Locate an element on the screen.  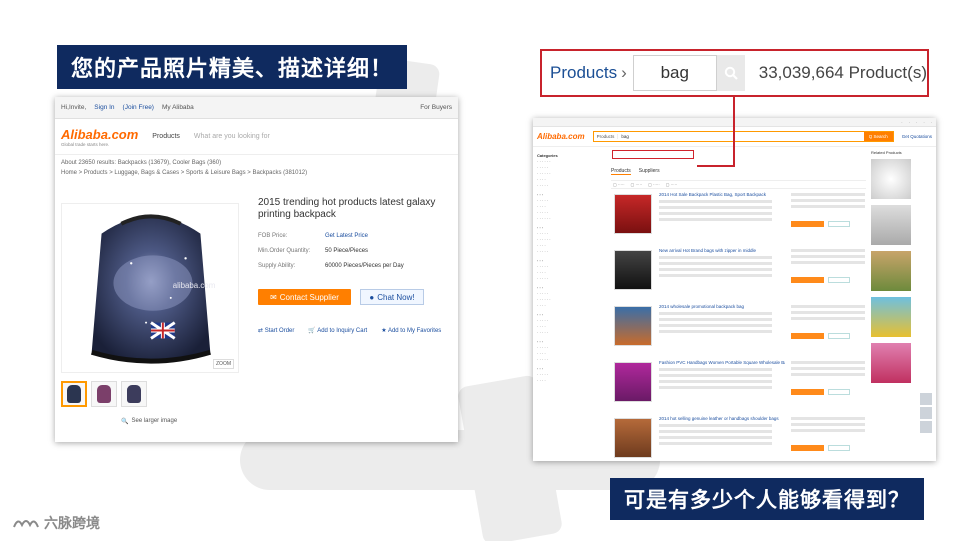
spec-min-order: Min.Order Quantity: 50 Piece/Pieces is located at coordinates (313, 251).